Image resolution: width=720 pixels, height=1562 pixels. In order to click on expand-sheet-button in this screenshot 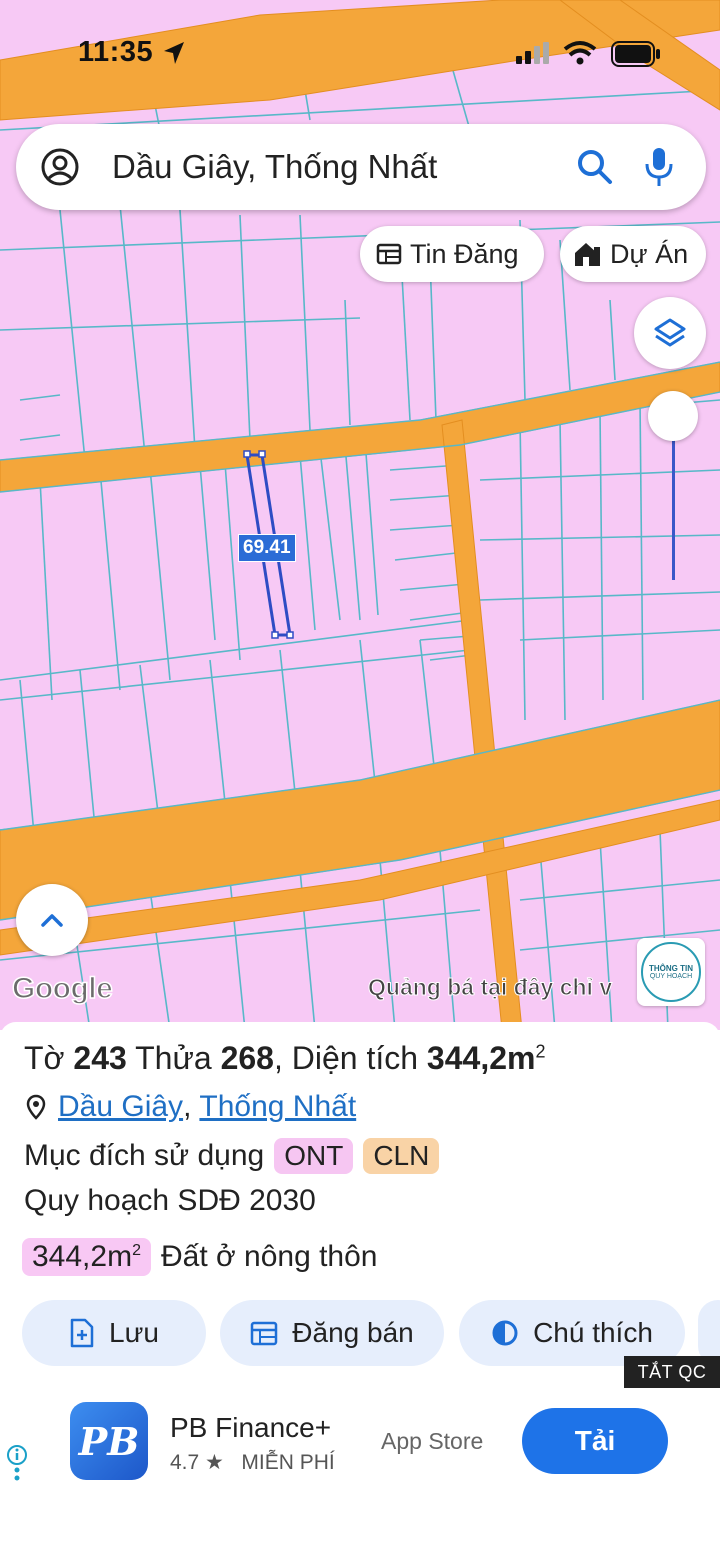, I will do `click(52, 920)`.